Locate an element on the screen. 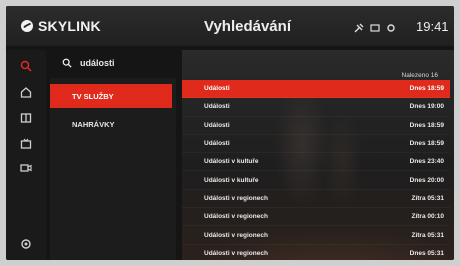 The width and height of the screenshot is (460, 266). search-field: události is located at coordinates (88, 63).